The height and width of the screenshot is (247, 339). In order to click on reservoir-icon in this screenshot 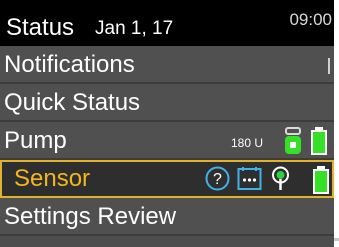, I will do `click(293, 140)`.